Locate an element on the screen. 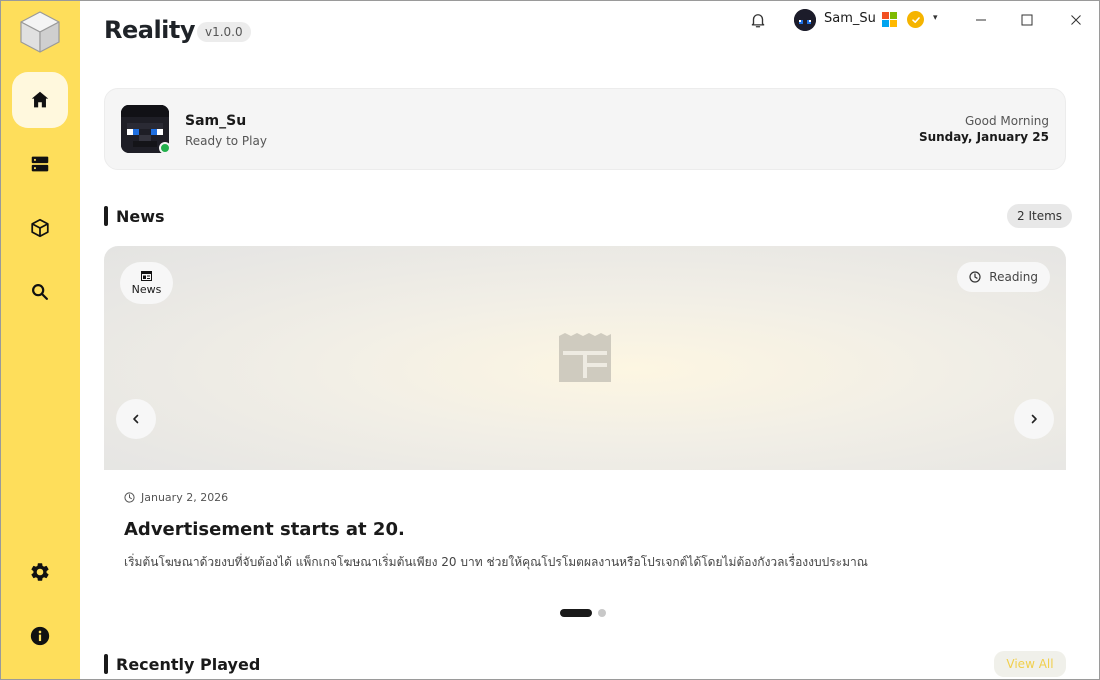  reading-label: Reading is located at coordinates (1013, 277).